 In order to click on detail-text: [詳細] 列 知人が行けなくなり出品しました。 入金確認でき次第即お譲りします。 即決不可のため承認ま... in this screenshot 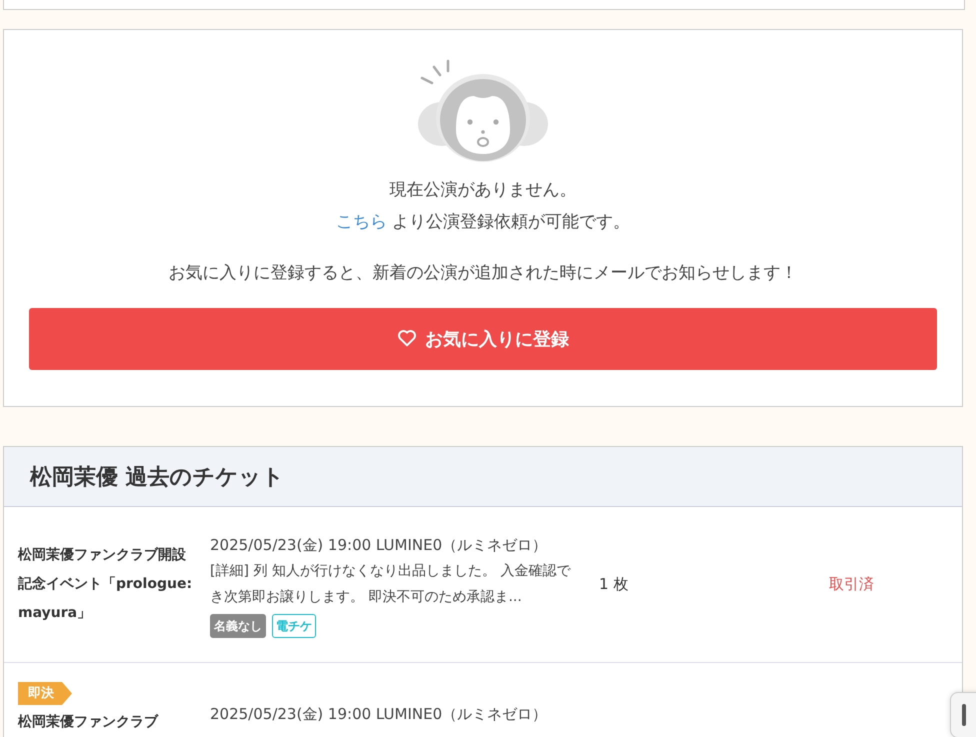, I will do `click(391, 584)`.